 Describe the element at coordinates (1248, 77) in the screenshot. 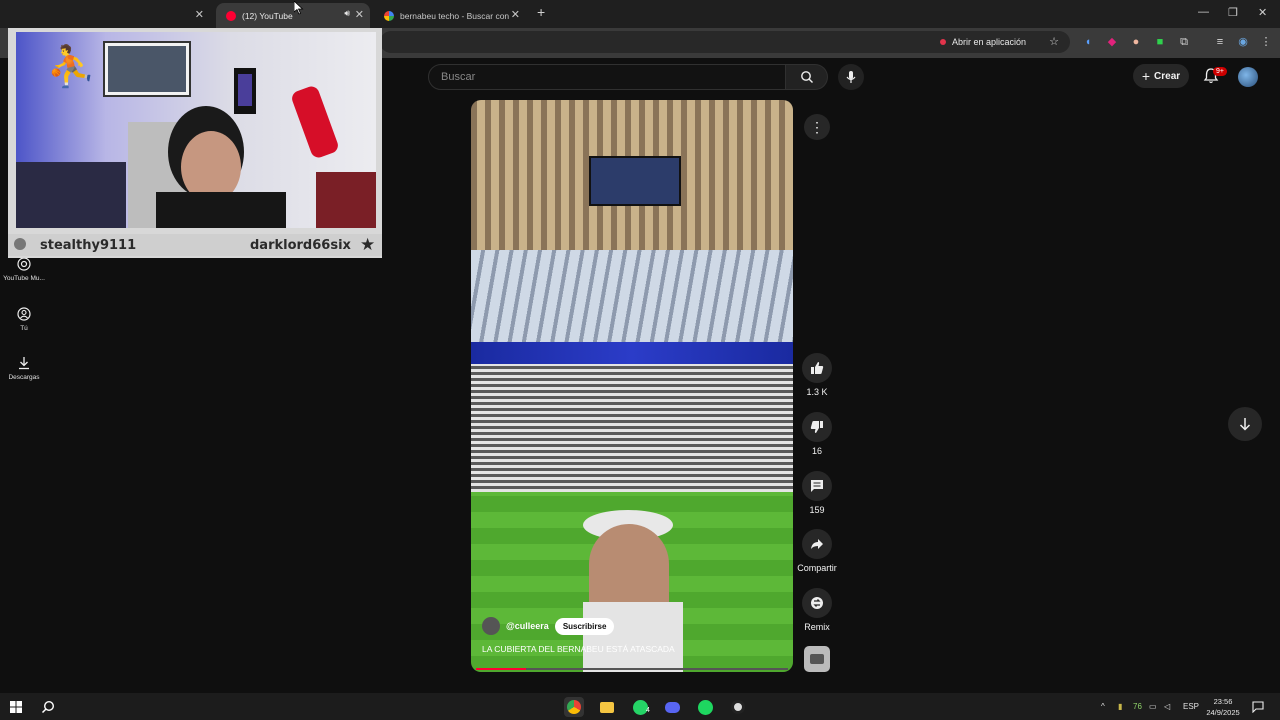

I see `account-avatar` at that location.